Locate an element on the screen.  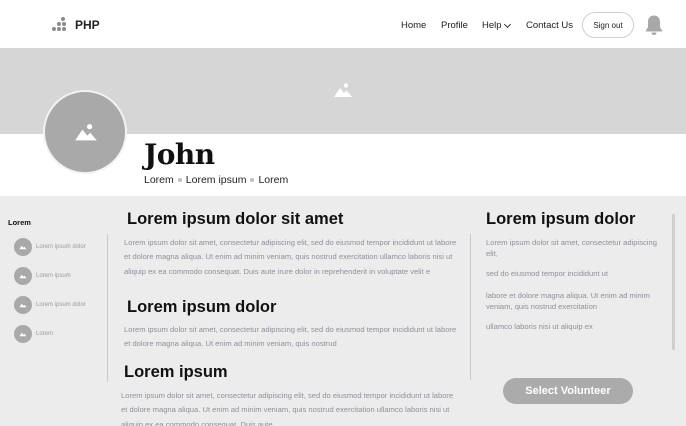
sidebar-divider is located at coordinates (107, 308).